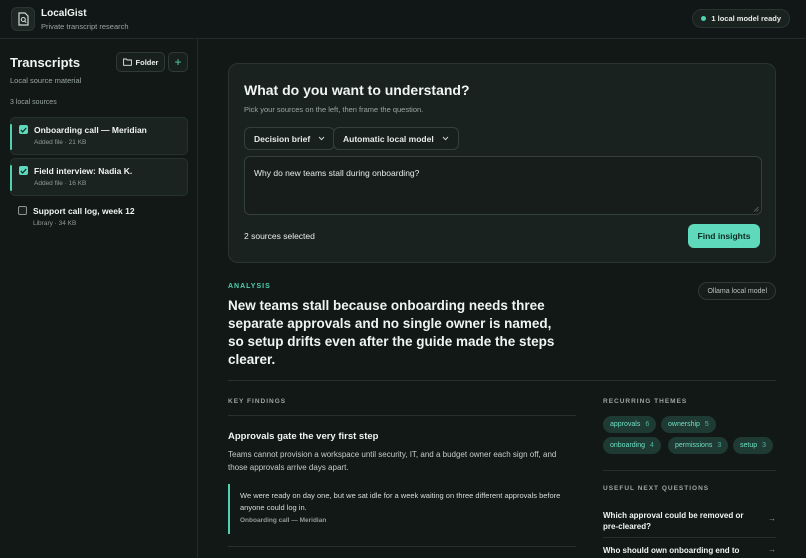 The width and height of the screenshot is (806, 558). What do you see at coordinates (257, 401) in the screenshot?
I see `key-findings-label: KEY FINDINGS` at bounding box center [257, 401].